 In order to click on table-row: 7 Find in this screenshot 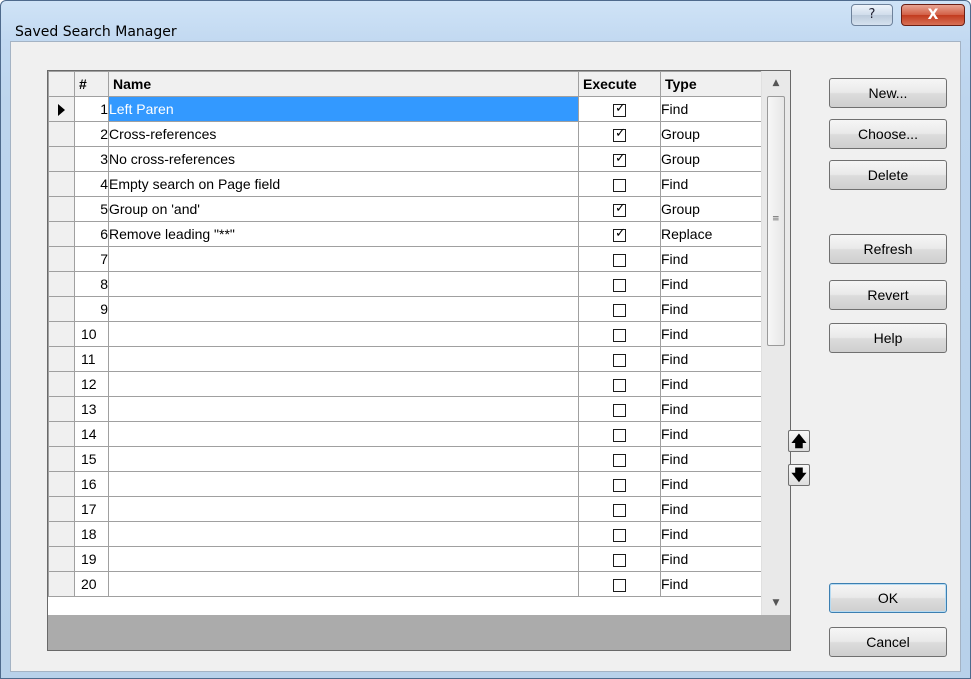, I will do `click(405, 259)`.